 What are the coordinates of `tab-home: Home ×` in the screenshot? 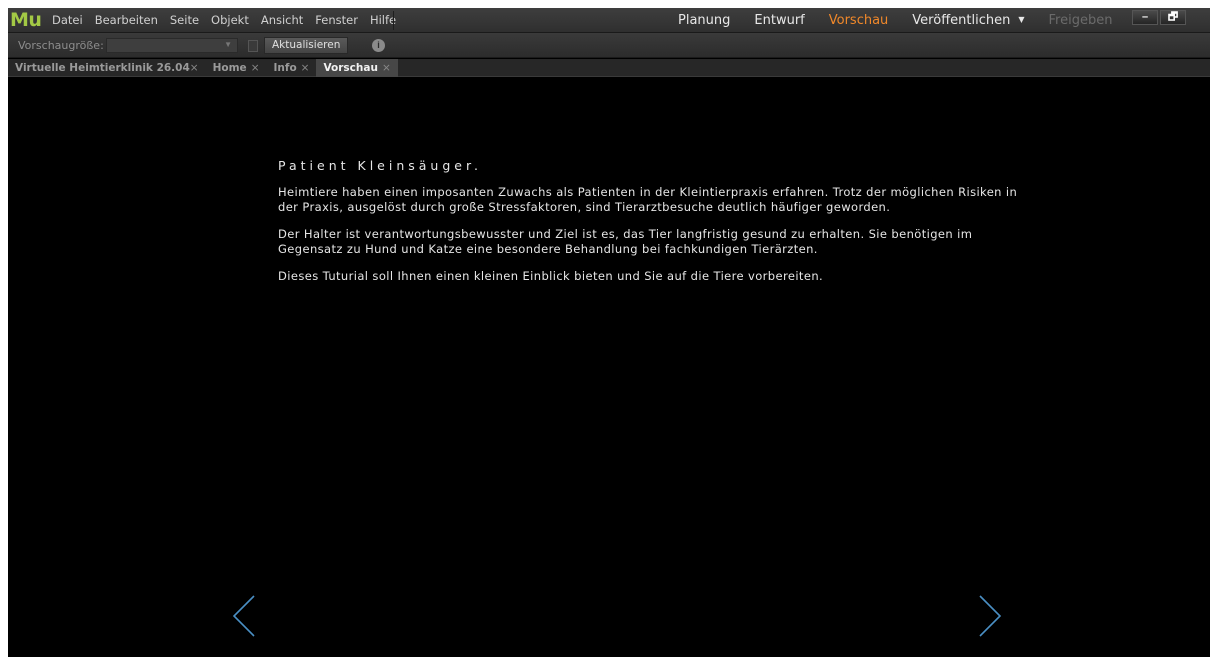 It's located at (236, 68).